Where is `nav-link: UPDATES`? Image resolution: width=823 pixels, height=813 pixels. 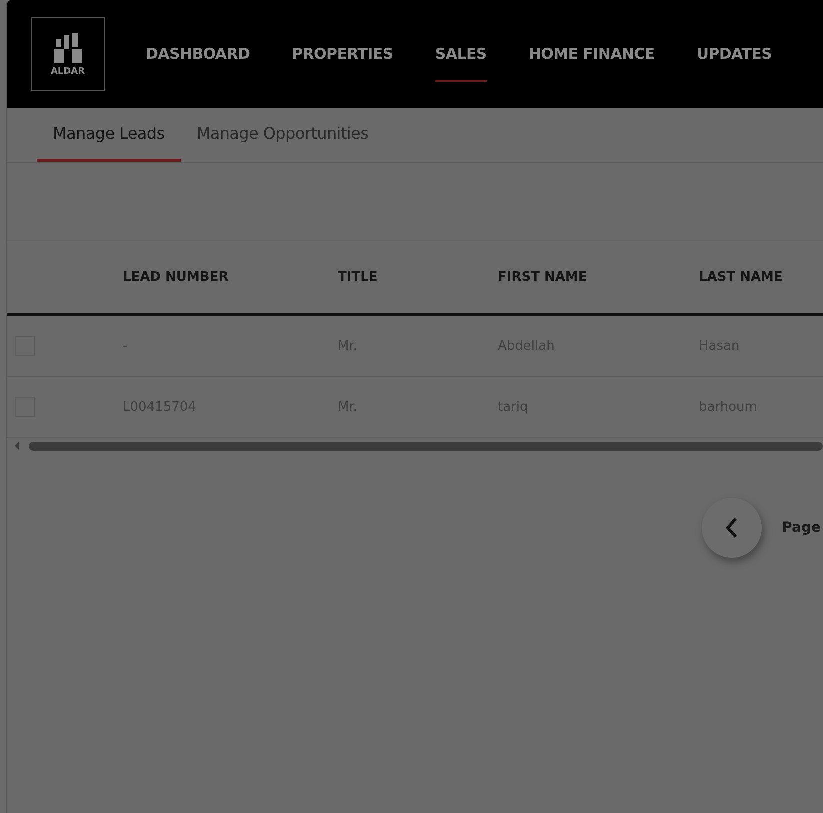 nav-link: UPDATES is located at coordinates (735, 54).